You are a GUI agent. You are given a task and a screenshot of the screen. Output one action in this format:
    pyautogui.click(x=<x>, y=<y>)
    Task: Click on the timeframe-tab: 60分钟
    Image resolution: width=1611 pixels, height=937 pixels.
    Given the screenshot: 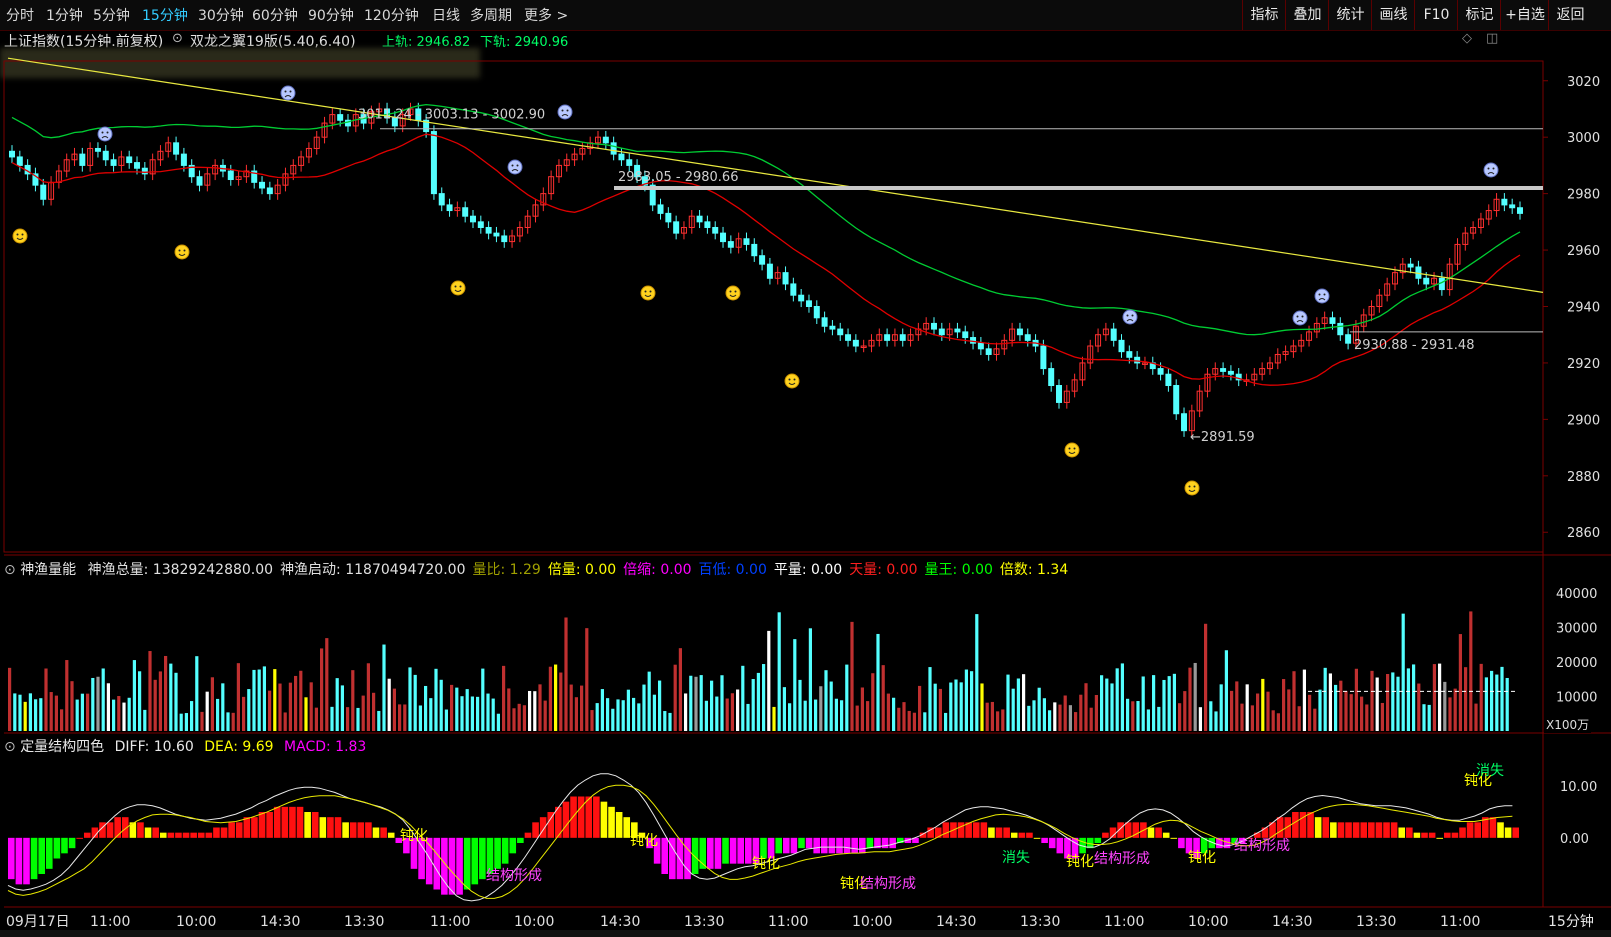 What is the action you would take?
    pyautogui.click(x=275, y=15)
    